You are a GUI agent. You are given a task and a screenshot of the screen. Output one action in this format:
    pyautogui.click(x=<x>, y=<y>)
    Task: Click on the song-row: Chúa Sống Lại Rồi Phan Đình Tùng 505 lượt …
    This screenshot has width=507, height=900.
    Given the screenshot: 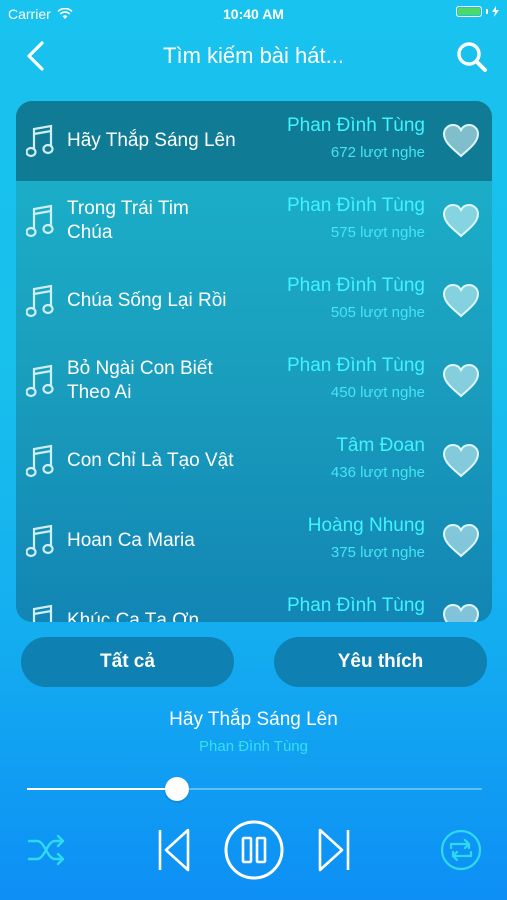 What is the action you would take?
    pyautogui.click(x=254, y=301)
    